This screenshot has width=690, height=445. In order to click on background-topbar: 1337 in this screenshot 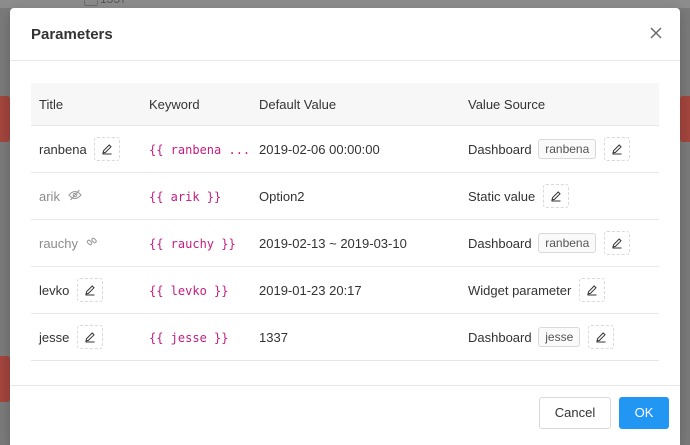, I will do `click(345, 4)`.